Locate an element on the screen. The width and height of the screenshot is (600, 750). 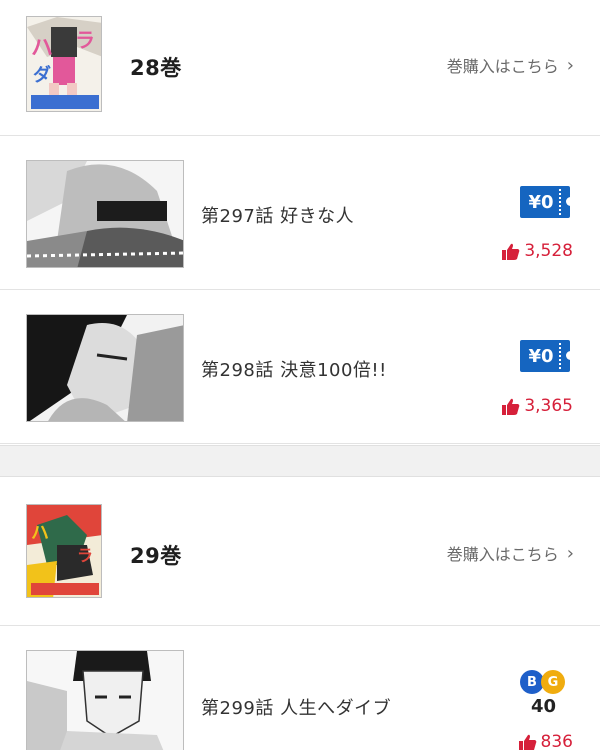
volume-title: 28巻 is located at coordinates (156, 68).